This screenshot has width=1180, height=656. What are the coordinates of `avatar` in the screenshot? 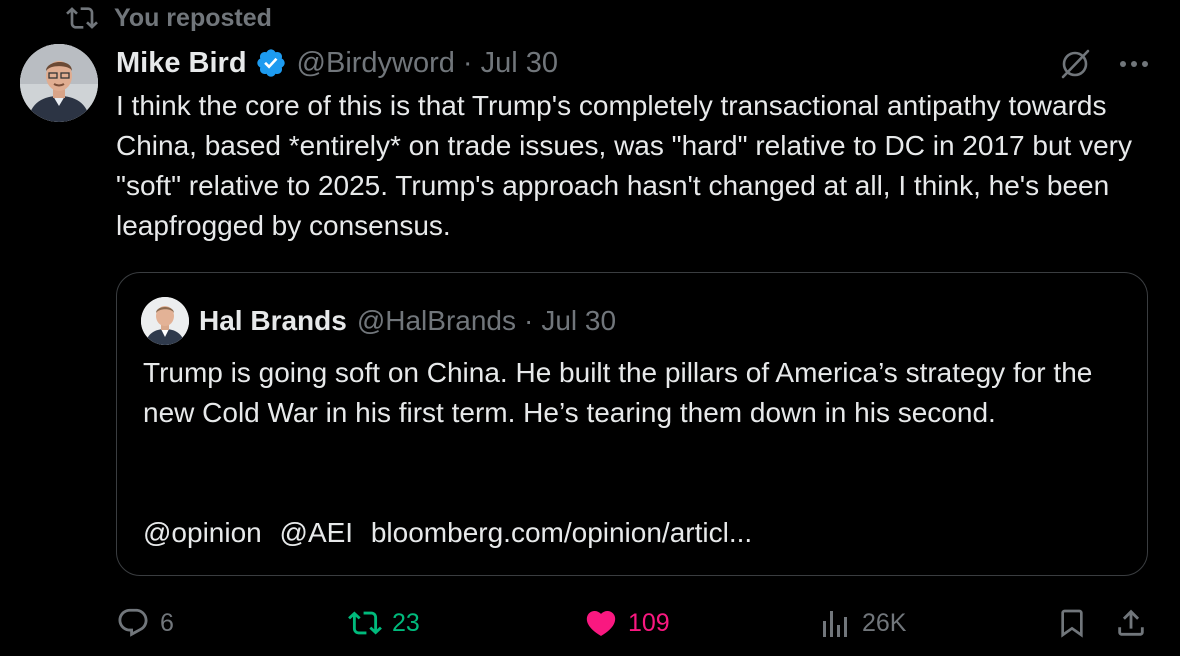 It's located at (59, 83).